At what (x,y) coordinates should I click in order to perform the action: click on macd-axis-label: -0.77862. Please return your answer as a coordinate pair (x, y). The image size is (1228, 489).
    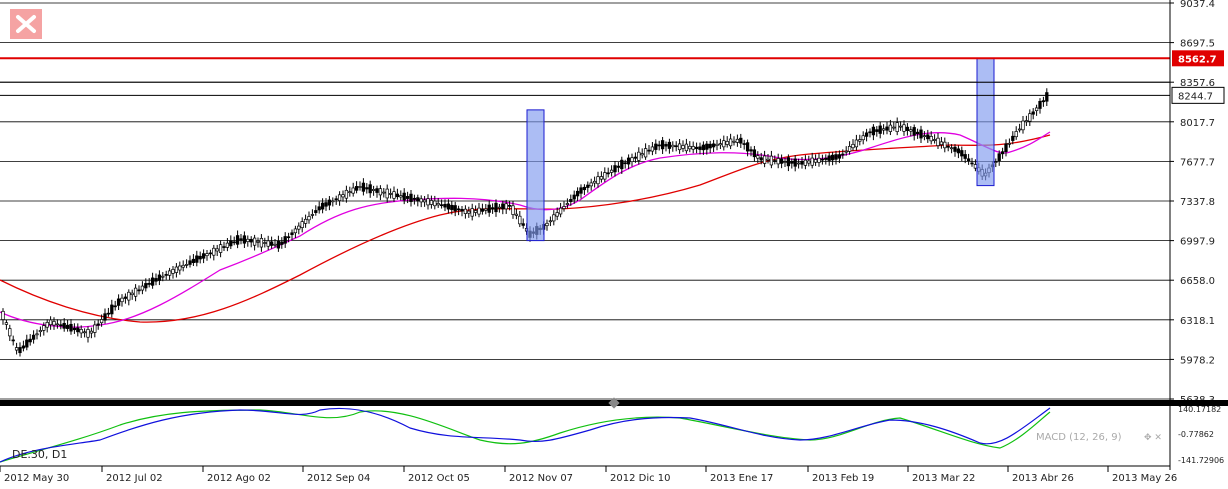
    Looking at the image, I should click on (1196, 434).